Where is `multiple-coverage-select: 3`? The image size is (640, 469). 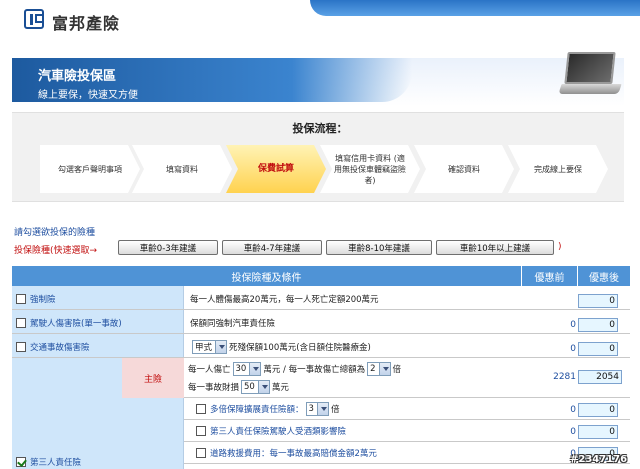
multiple-coverage-select: 3 is located at coordinates (317, 409).